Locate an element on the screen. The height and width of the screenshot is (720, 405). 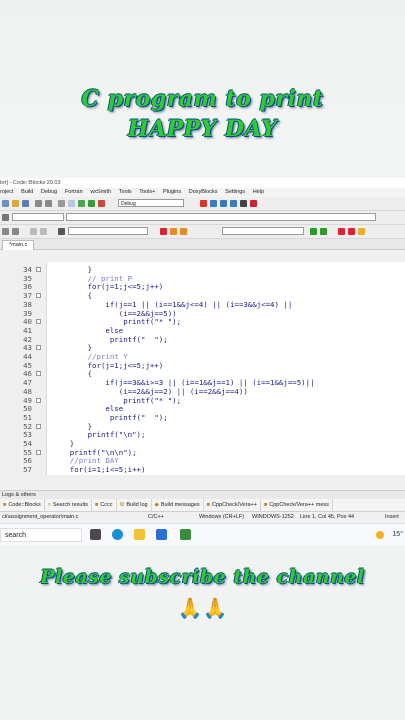
code-line: 37 { is located at coordinates (202, 295).